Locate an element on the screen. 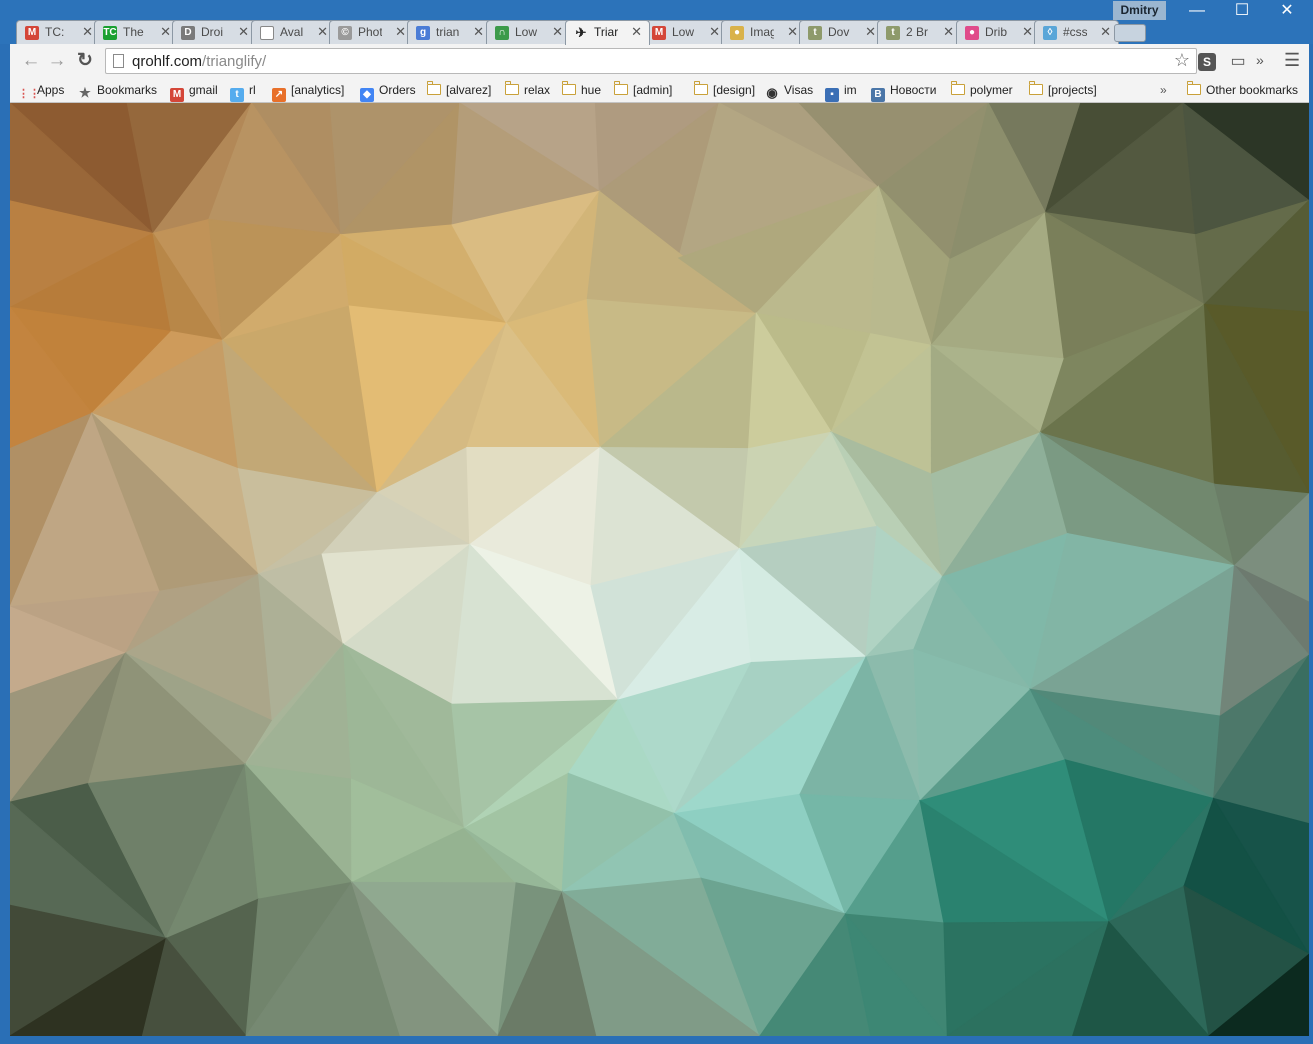  star-icon: ★ is located at coordinates (85, 92).